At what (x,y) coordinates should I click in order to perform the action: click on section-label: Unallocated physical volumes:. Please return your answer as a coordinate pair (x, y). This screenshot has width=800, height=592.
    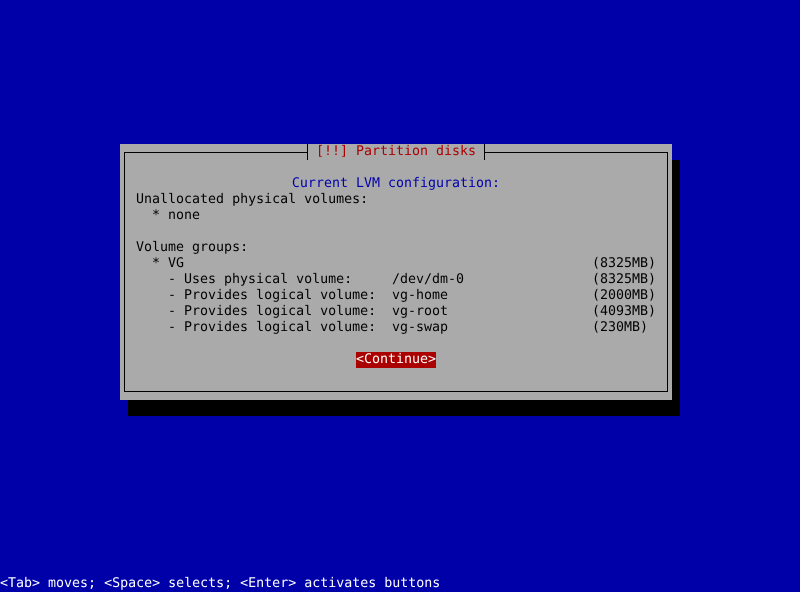
    Looking at the image, I should click on (252, 199).